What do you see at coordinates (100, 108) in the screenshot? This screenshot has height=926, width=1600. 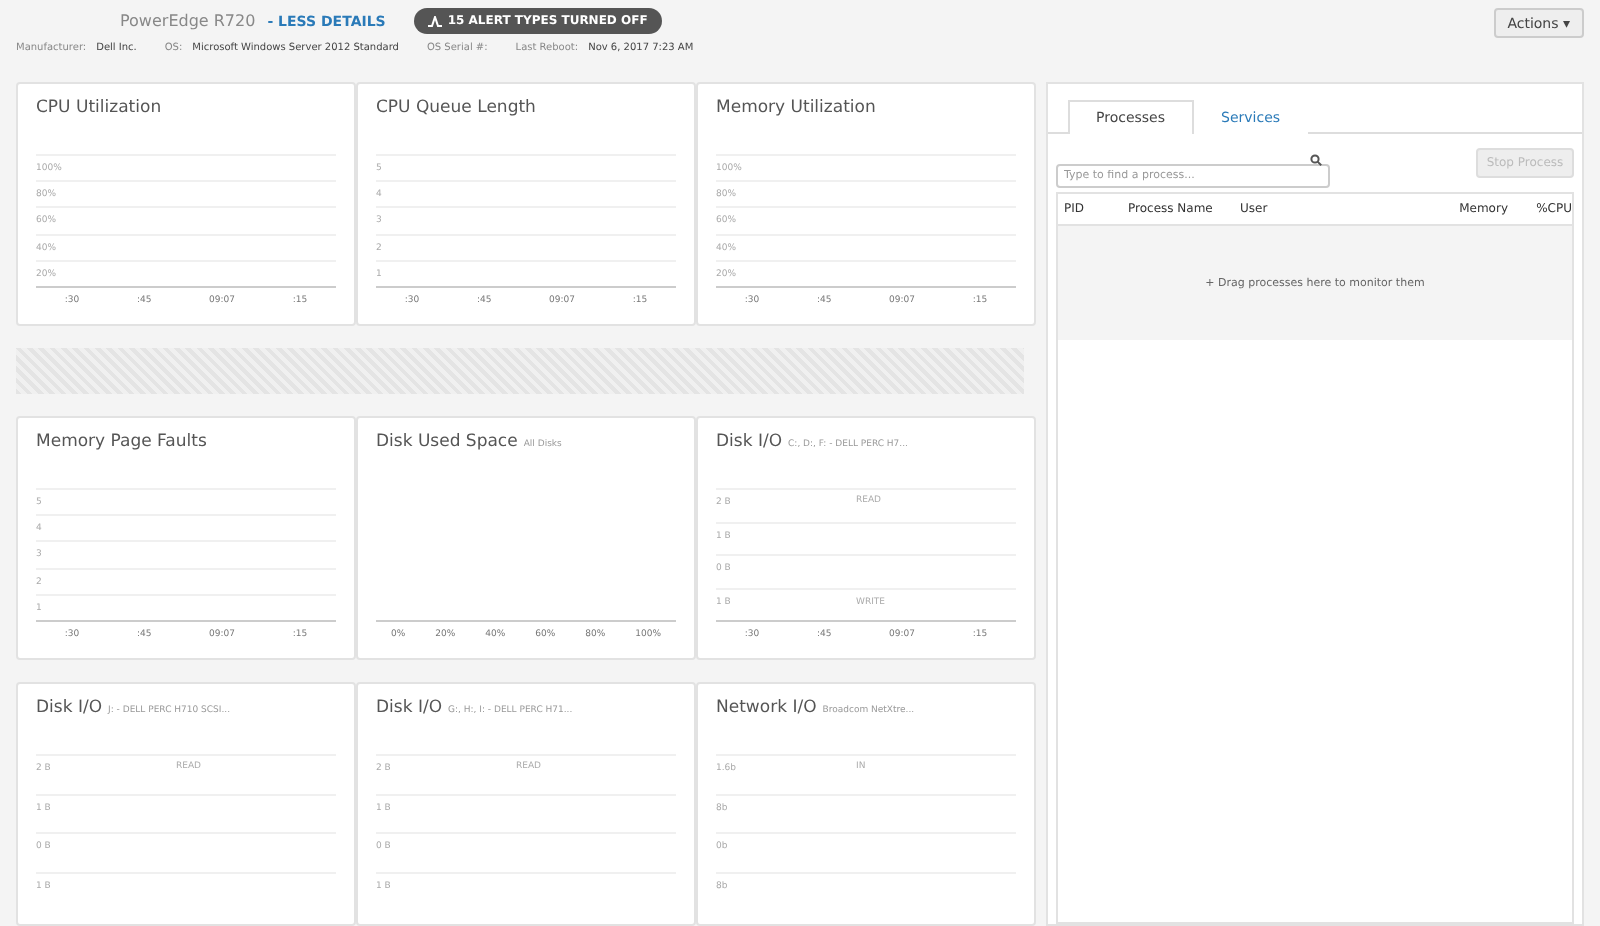 I see `chart-title: CPU Utilization` at bounding box center [100, 108].